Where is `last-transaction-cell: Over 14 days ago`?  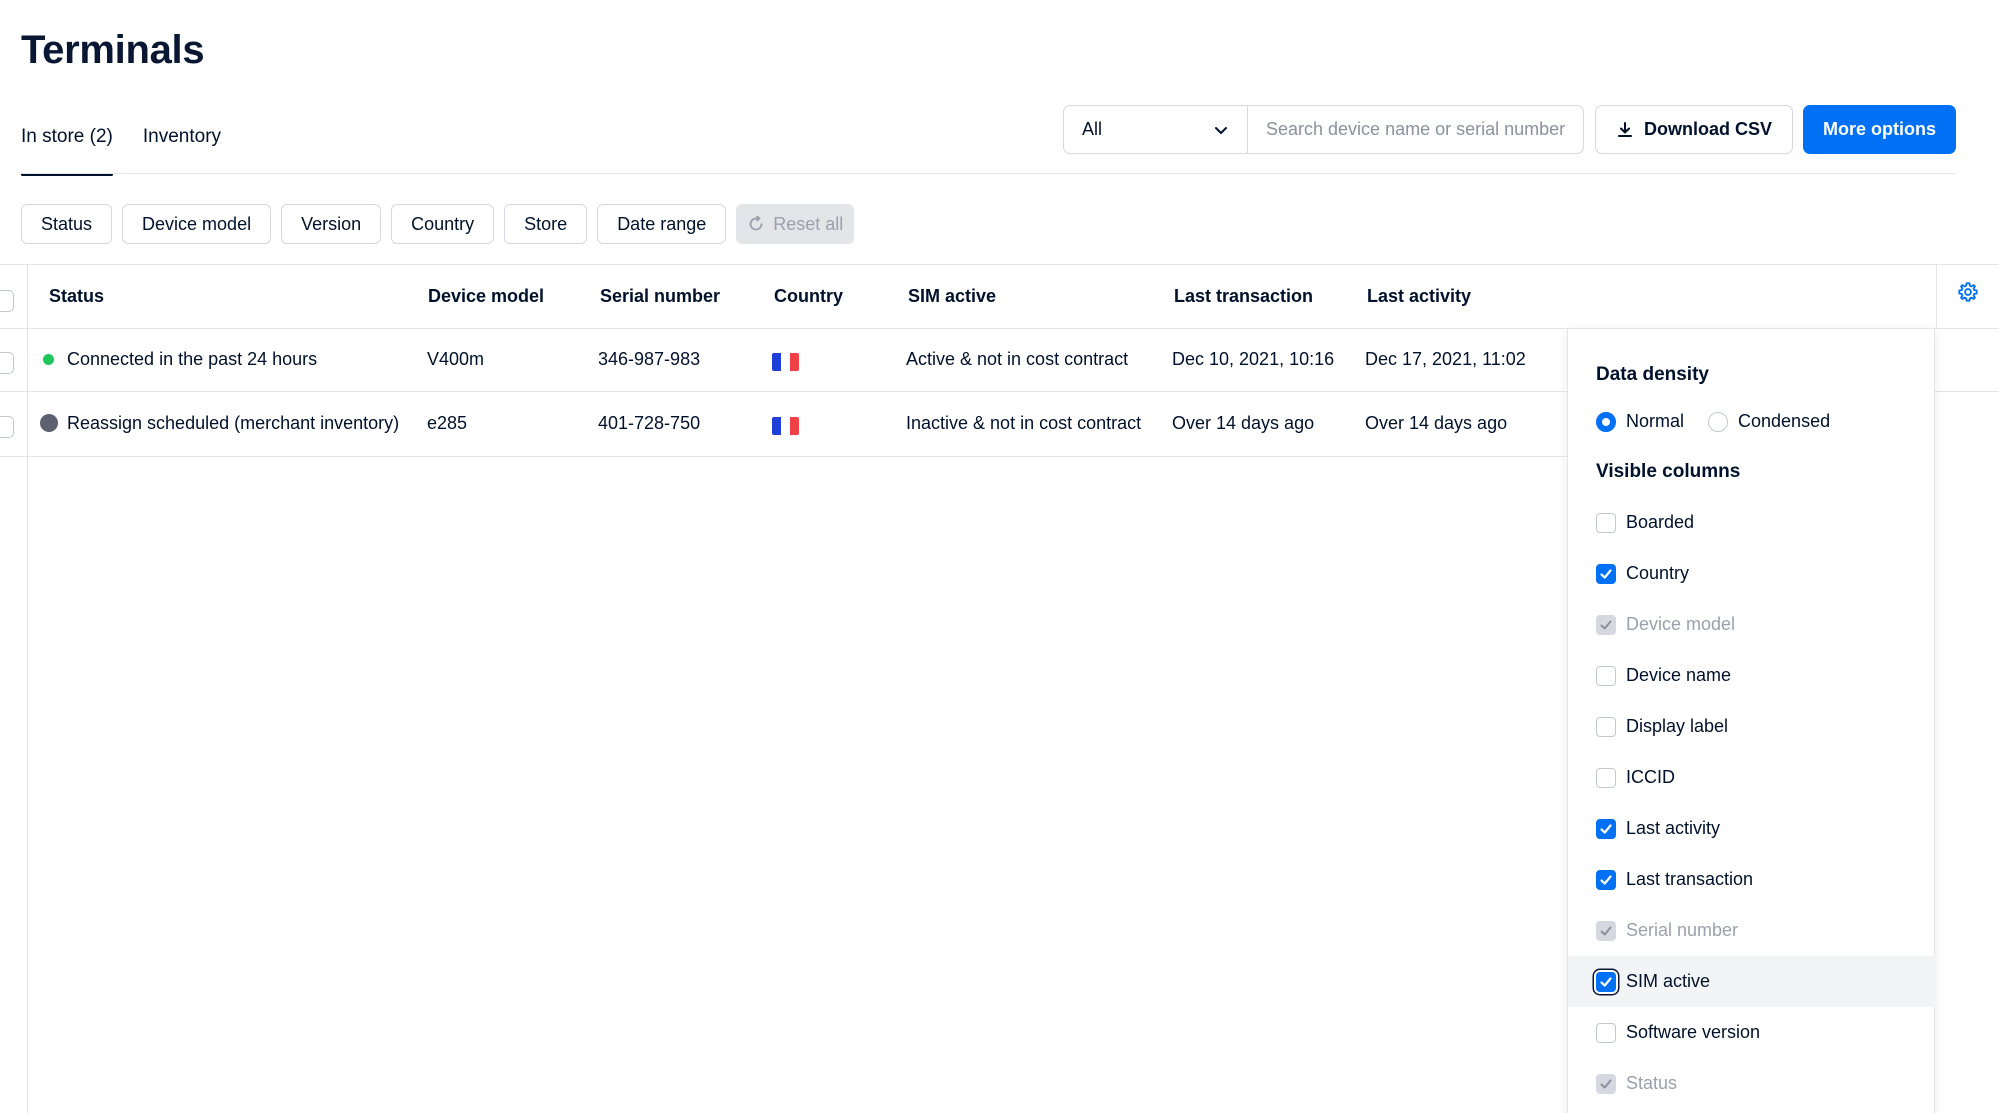 last-transaction-cell: Over 14 days ago is located at coordinates (1243, 423).